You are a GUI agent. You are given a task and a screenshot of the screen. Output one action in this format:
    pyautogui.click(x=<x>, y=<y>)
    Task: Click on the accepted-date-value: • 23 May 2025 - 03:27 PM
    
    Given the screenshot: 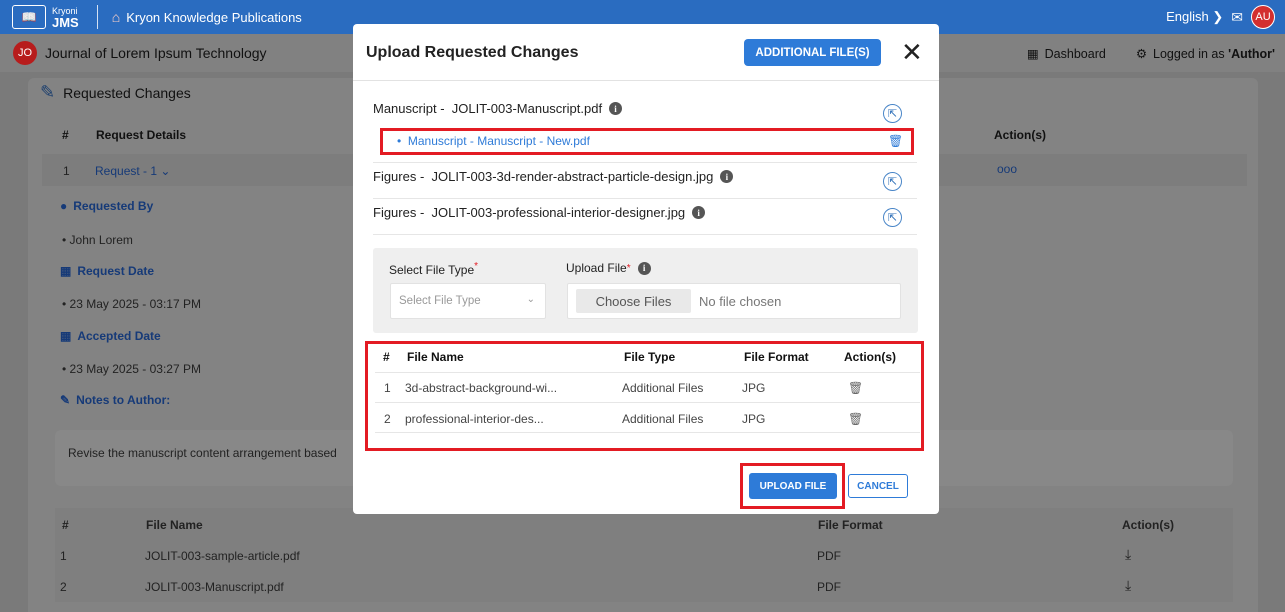 What is the action you would take?
    pyautogui.click(x=131, y=369)
    